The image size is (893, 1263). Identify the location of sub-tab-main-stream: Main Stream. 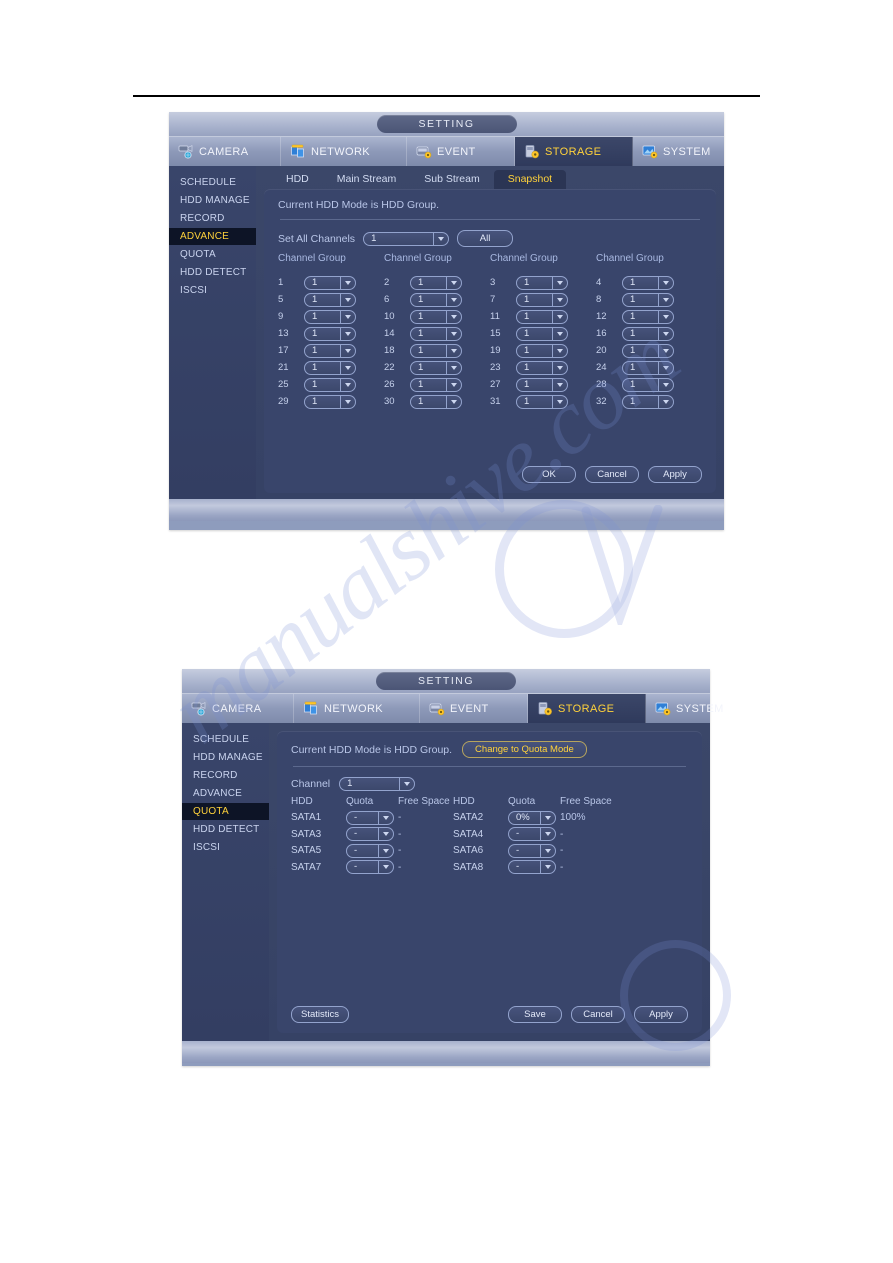
(367, 179).